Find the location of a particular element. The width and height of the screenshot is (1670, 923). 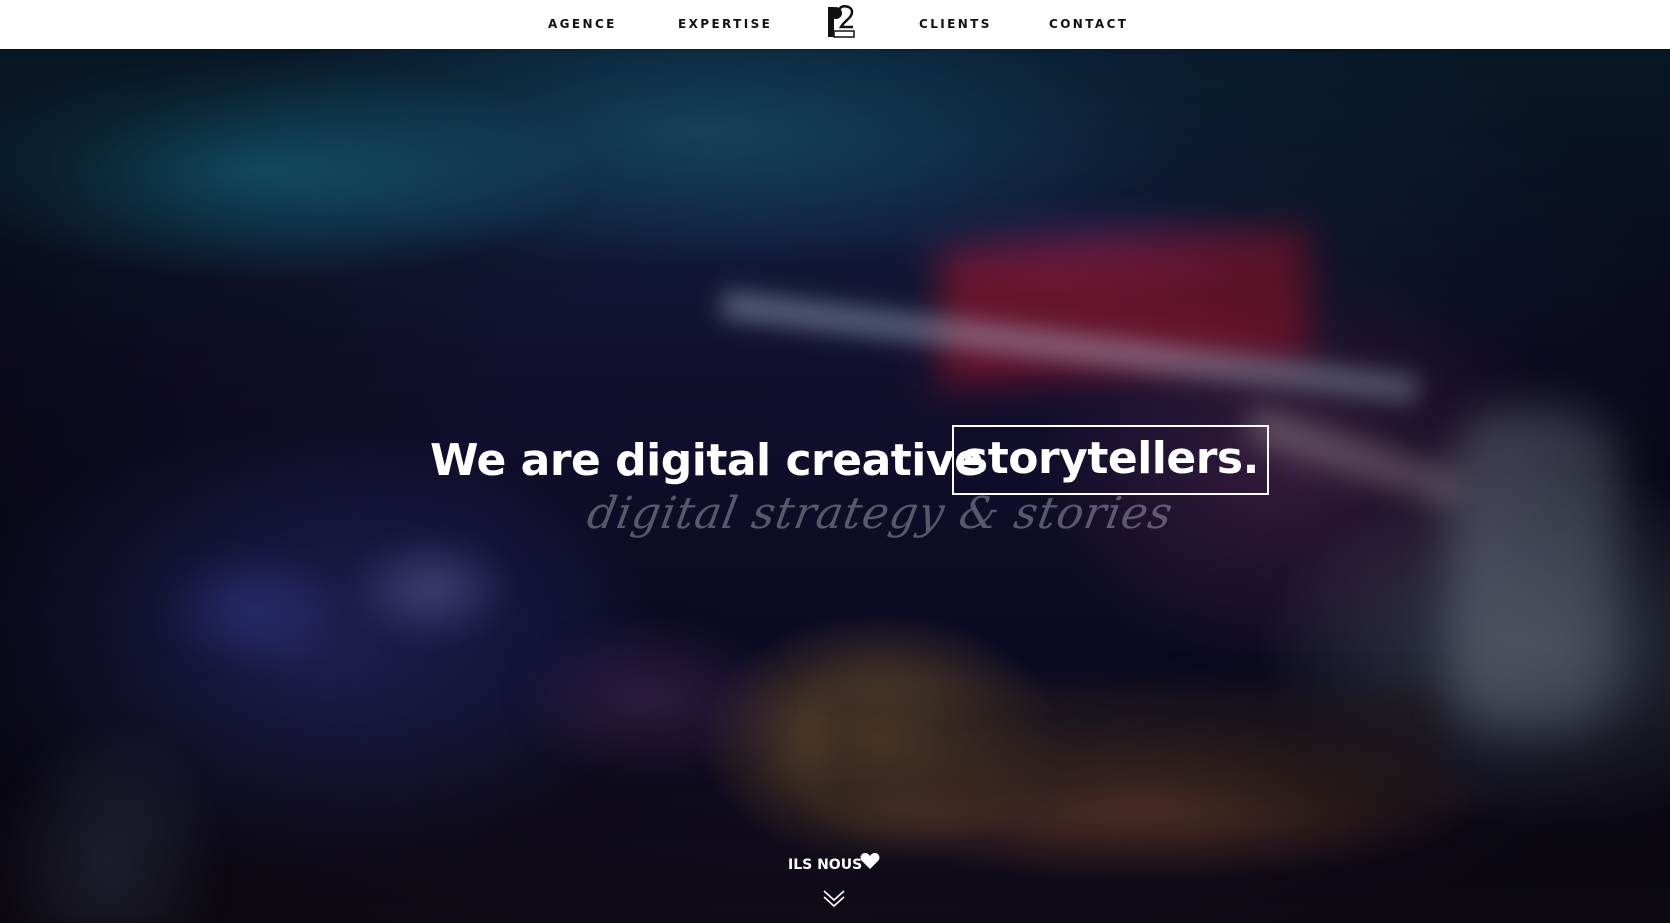

headline-lead-text: We are digital creative is located at coordinates (707, 460).